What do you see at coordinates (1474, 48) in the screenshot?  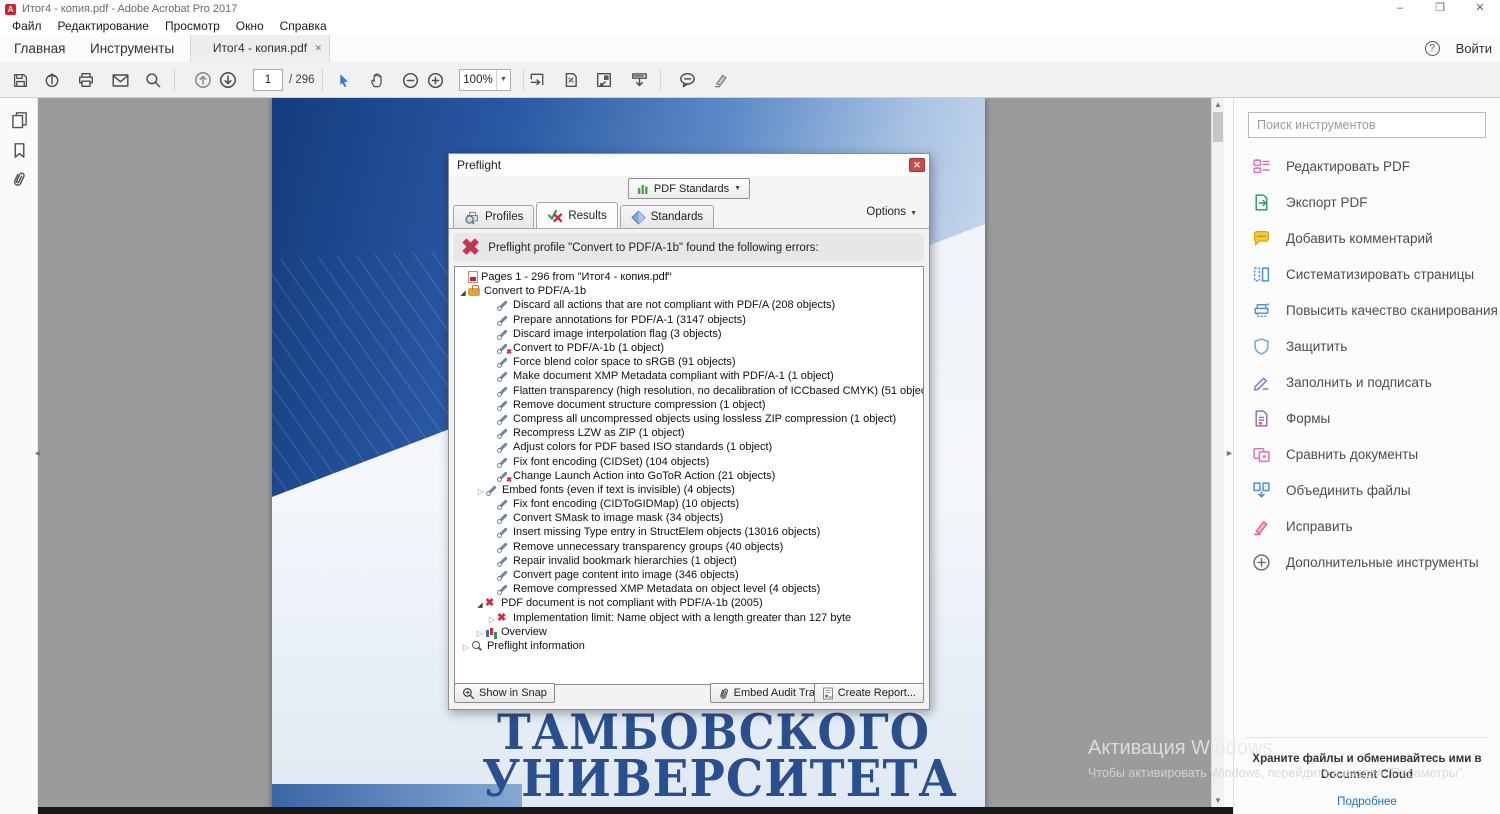 I see `signin-button: Войти` at bounding box center [1474, 48].